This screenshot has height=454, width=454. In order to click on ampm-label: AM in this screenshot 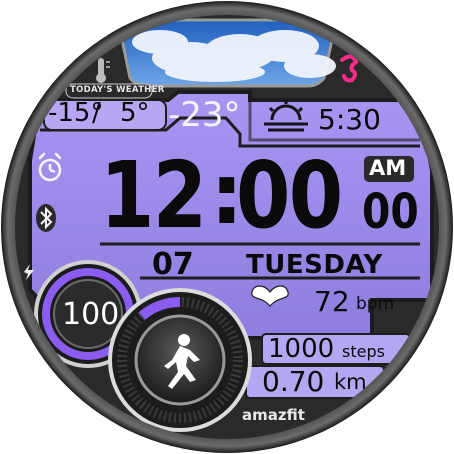, I will do `click(388, 168)`.